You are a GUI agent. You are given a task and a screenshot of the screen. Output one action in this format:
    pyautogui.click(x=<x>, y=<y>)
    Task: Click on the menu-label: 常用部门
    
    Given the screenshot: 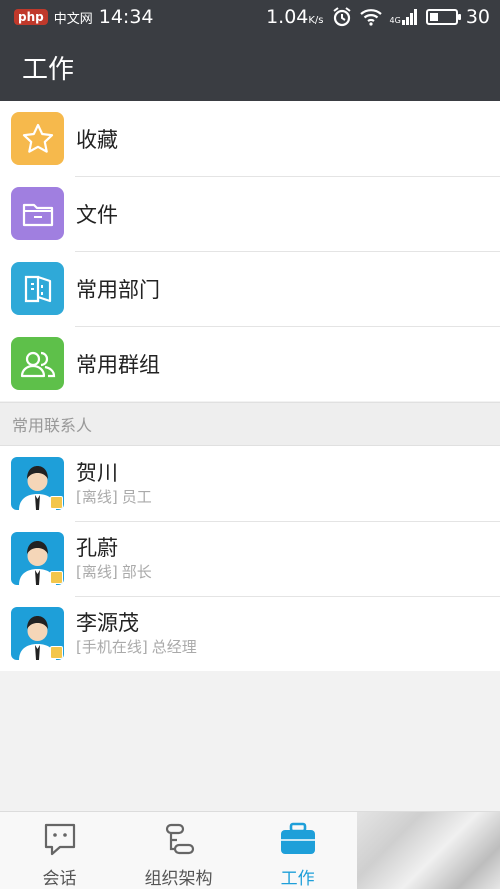 What is the action you would take?
    pyautogui.click(x=118, y=289)
    